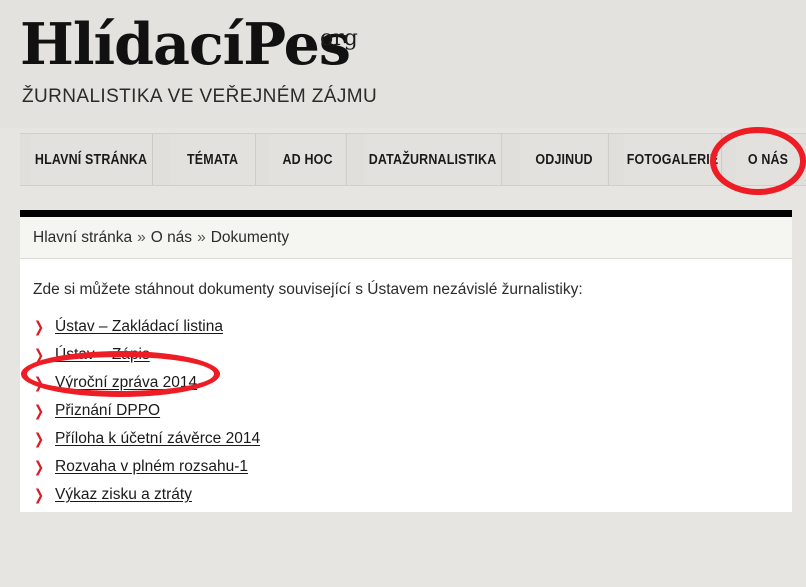  Describe the element at coordinates (250, 237) in the screenshot. I see `breadcrumb-item-2: Dokumenty` at that location.